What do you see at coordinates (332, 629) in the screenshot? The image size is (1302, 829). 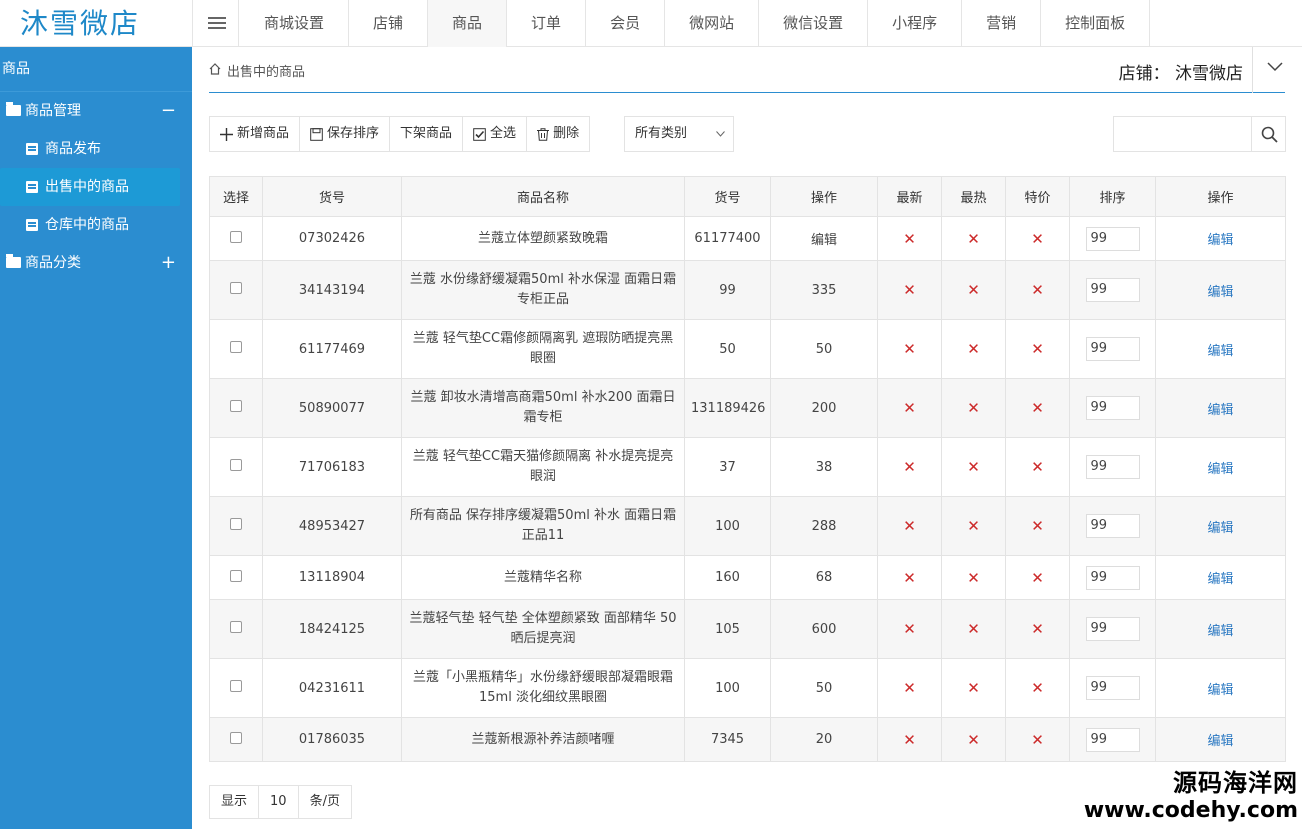 I see `sku-cell: 18424125` at bounding box center [332, 629].